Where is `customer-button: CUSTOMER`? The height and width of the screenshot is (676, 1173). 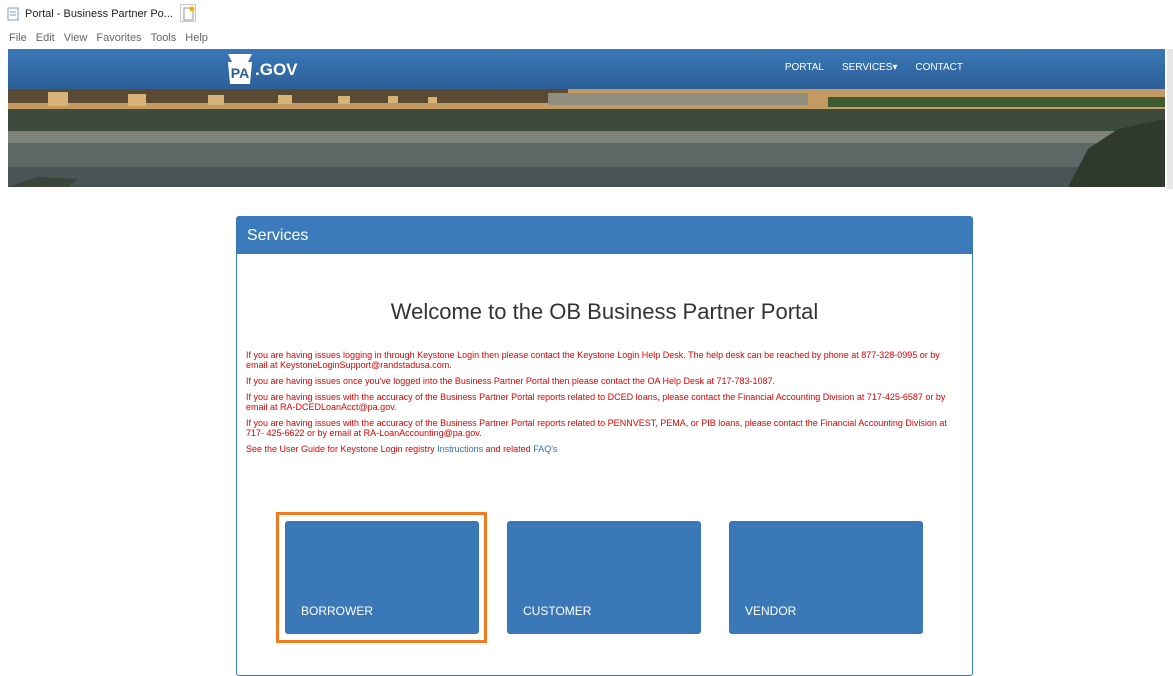
customer-button: CUSTOMER is located at coordinates (604, 577).